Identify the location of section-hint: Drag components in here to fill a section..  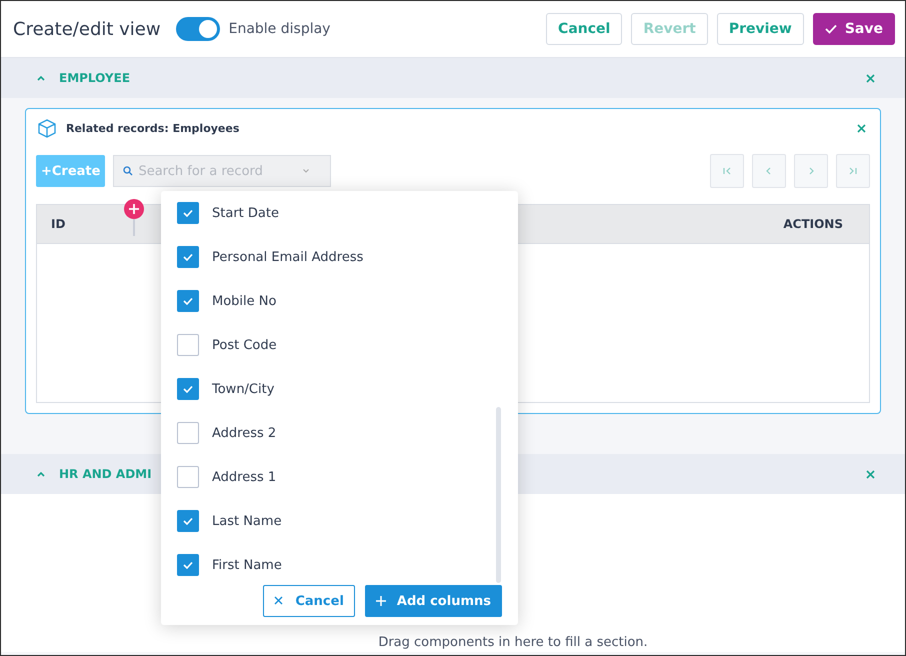
(513, 643).